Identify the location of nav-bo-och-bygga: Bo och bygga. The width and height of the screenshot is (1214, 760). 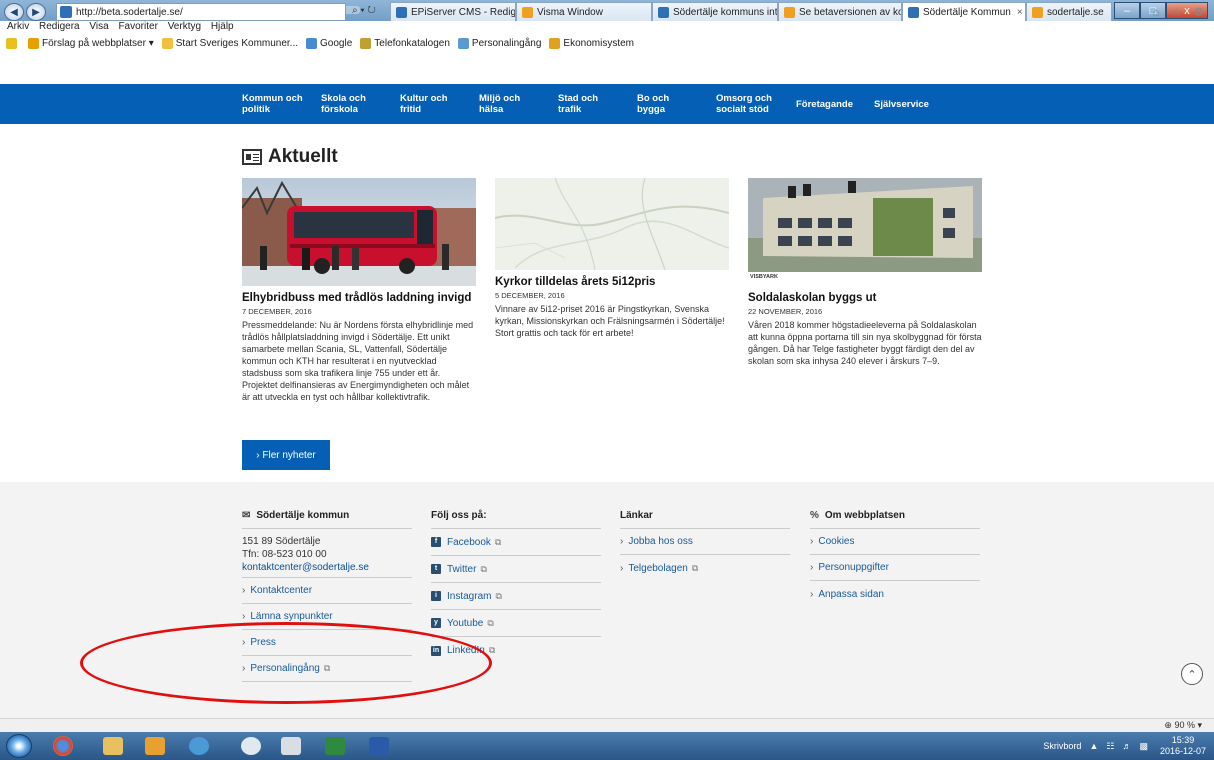
(653, 104).